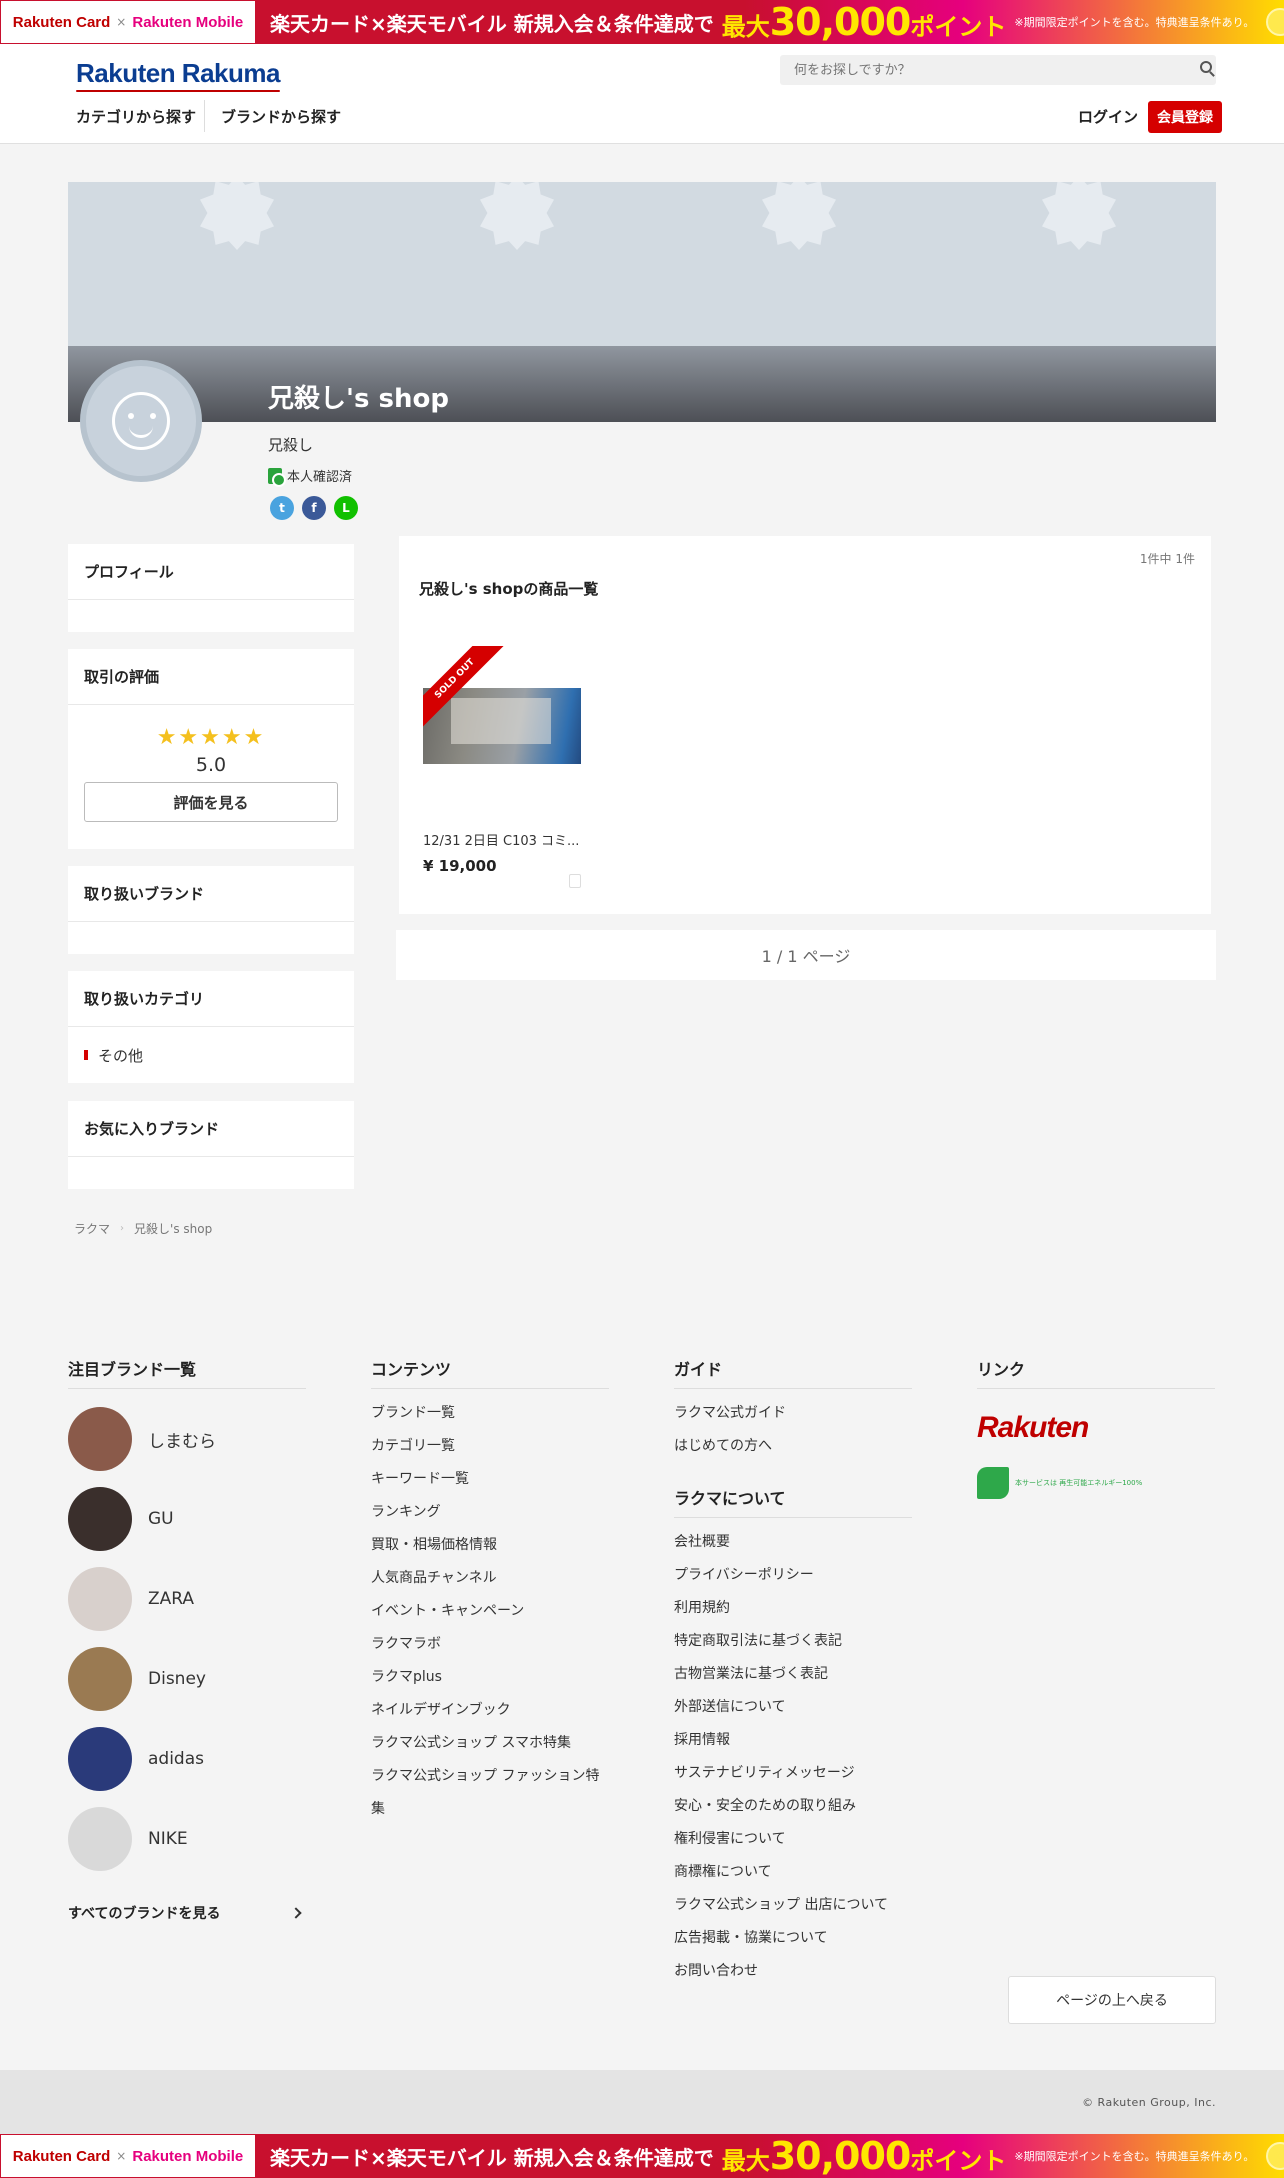 The width and height of the screenshot is (1284, 2178). I want to click on green-leaf-icon, so click(993, 1483).